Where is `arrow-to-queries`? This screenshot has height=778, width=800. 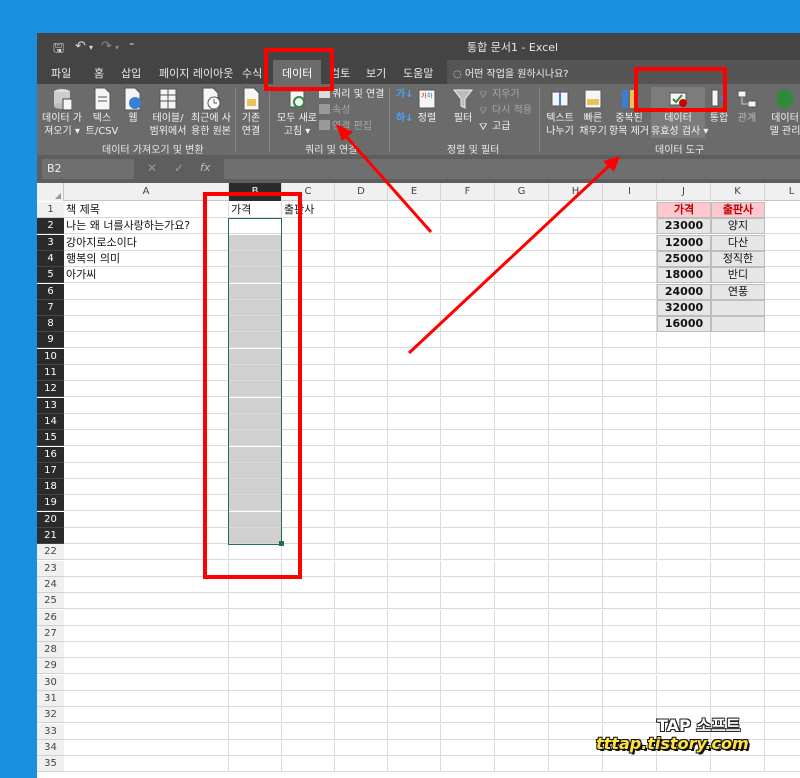
arrow-to-queries is located at coordinates (388, 183).